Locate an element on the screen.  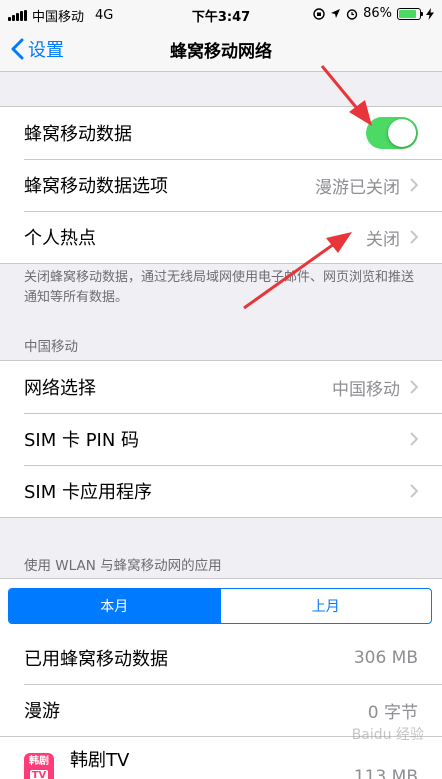
location-icon is located at coordinates (336, 13).